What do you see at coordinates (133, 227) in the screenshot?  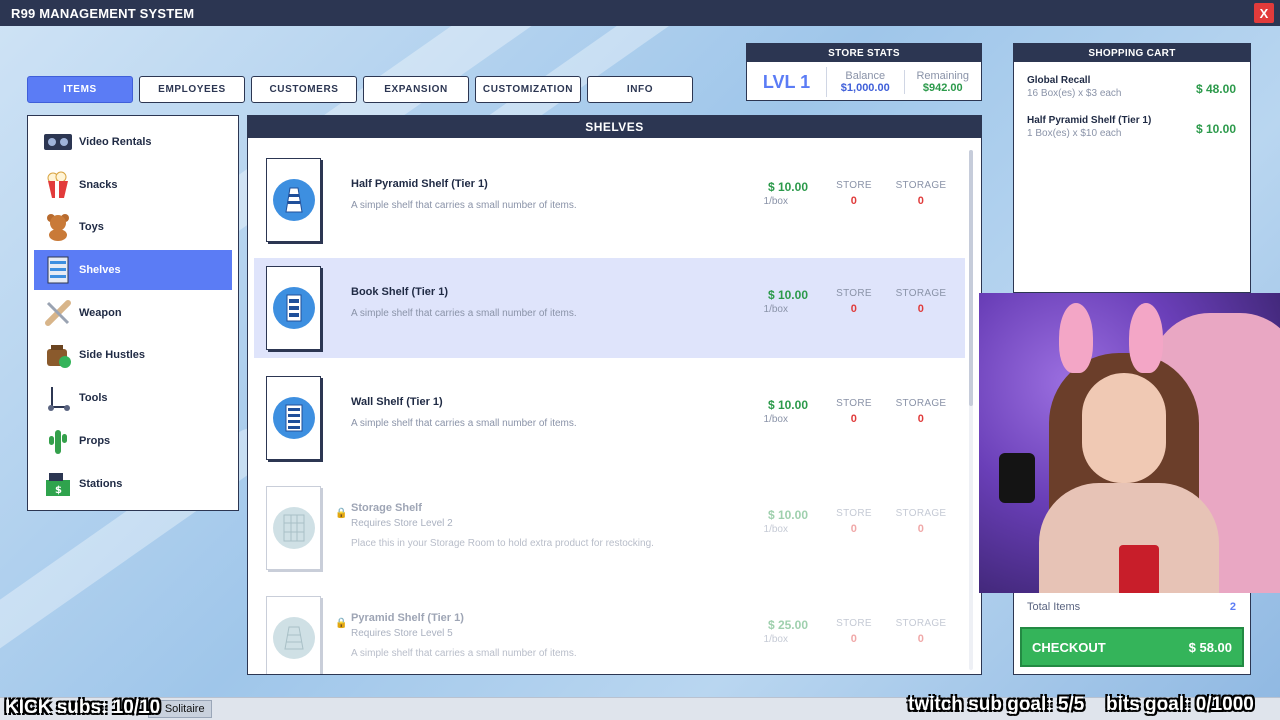 I see `sidebar-item-toys: Toys` at bounding box center [133, 227].